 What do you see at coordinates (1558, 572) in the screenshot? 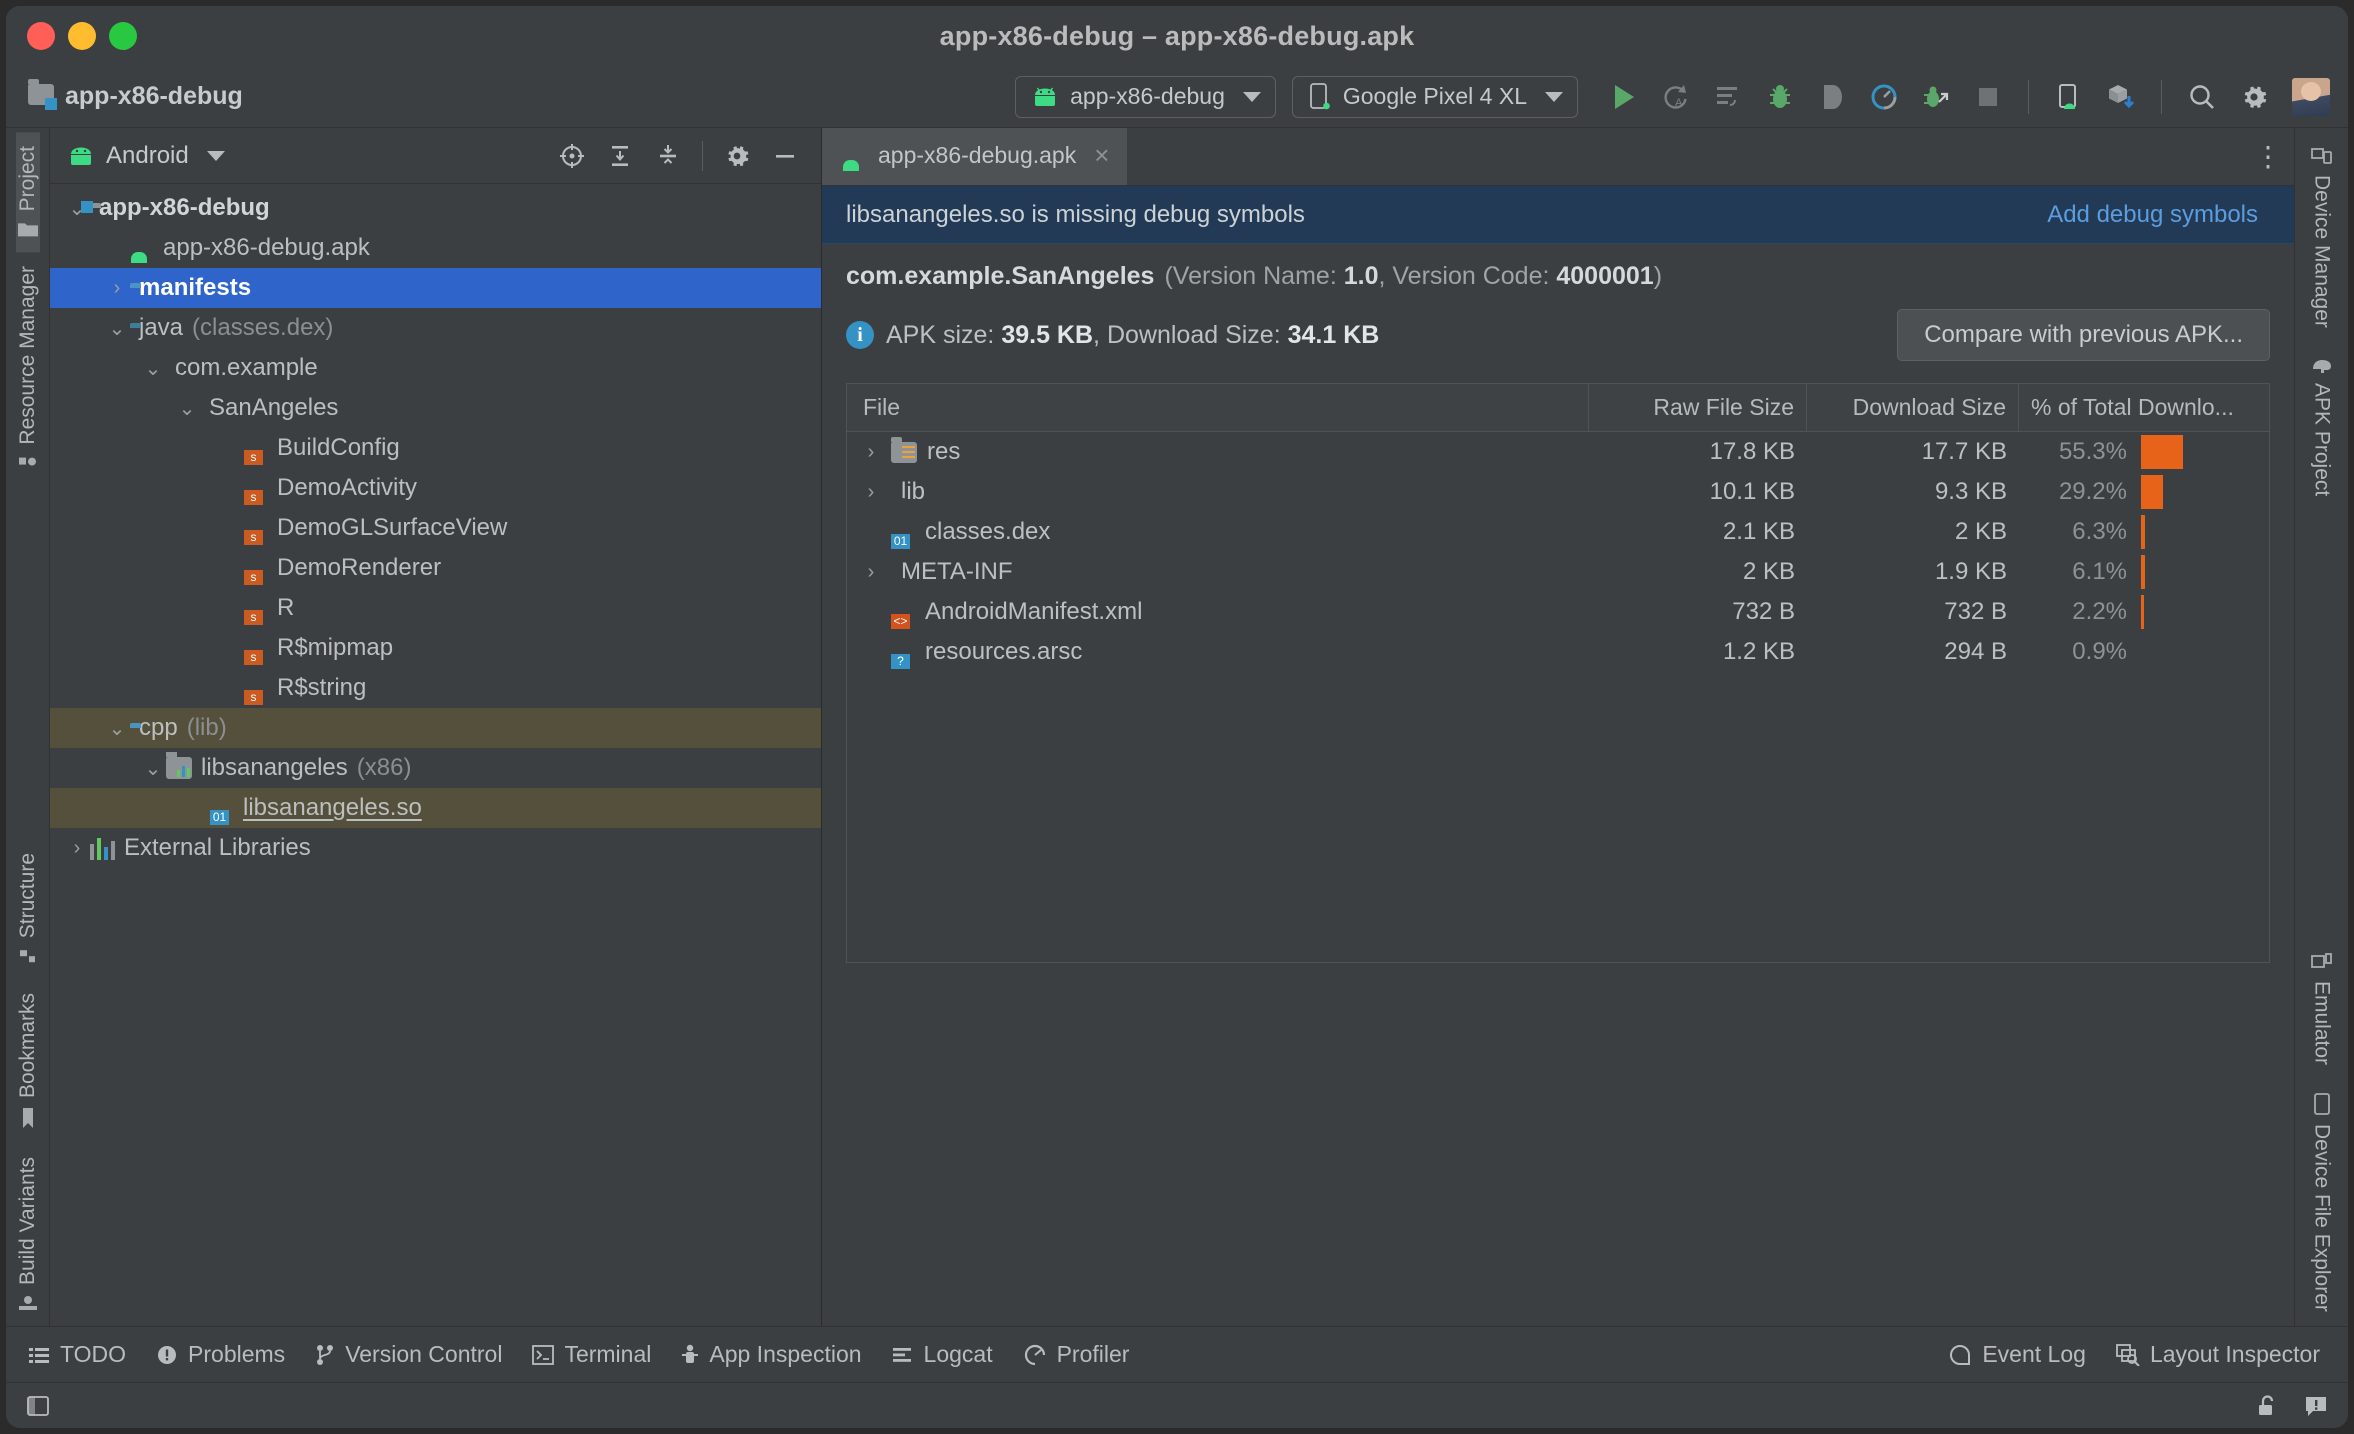
I see `table-row: › META-INF 2 KB 1.9 KB 6.1%` at bounding box center [1558, 572].